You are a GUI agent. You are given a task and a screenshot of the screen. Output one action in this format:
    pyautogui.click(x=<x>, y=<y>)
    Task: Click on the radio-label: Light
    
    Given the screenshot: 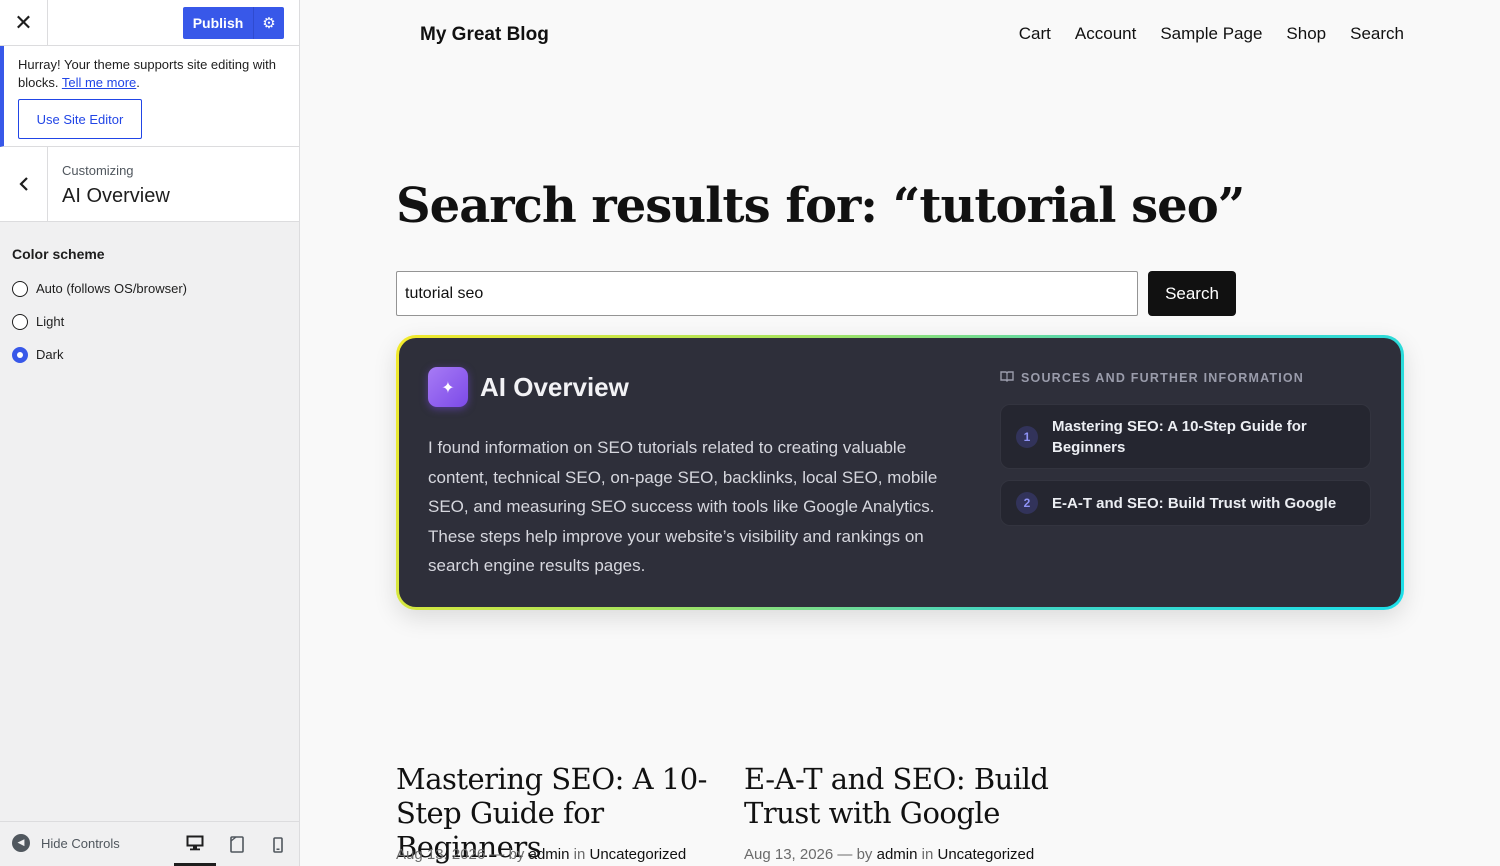 What is the action you would take?
    pyautogui.click(x=50, y=321)
    